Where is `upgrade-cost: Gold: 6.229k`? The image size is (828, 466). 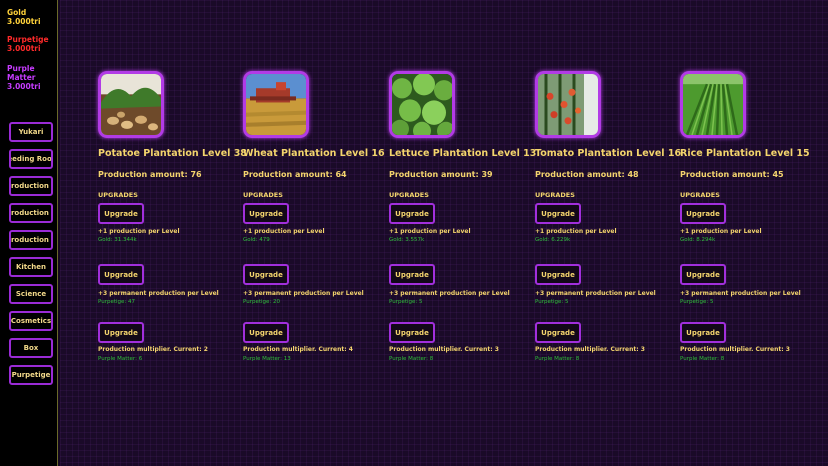
upgrade-cost: Gold: 6.229k is located at coordinates (553, 240).